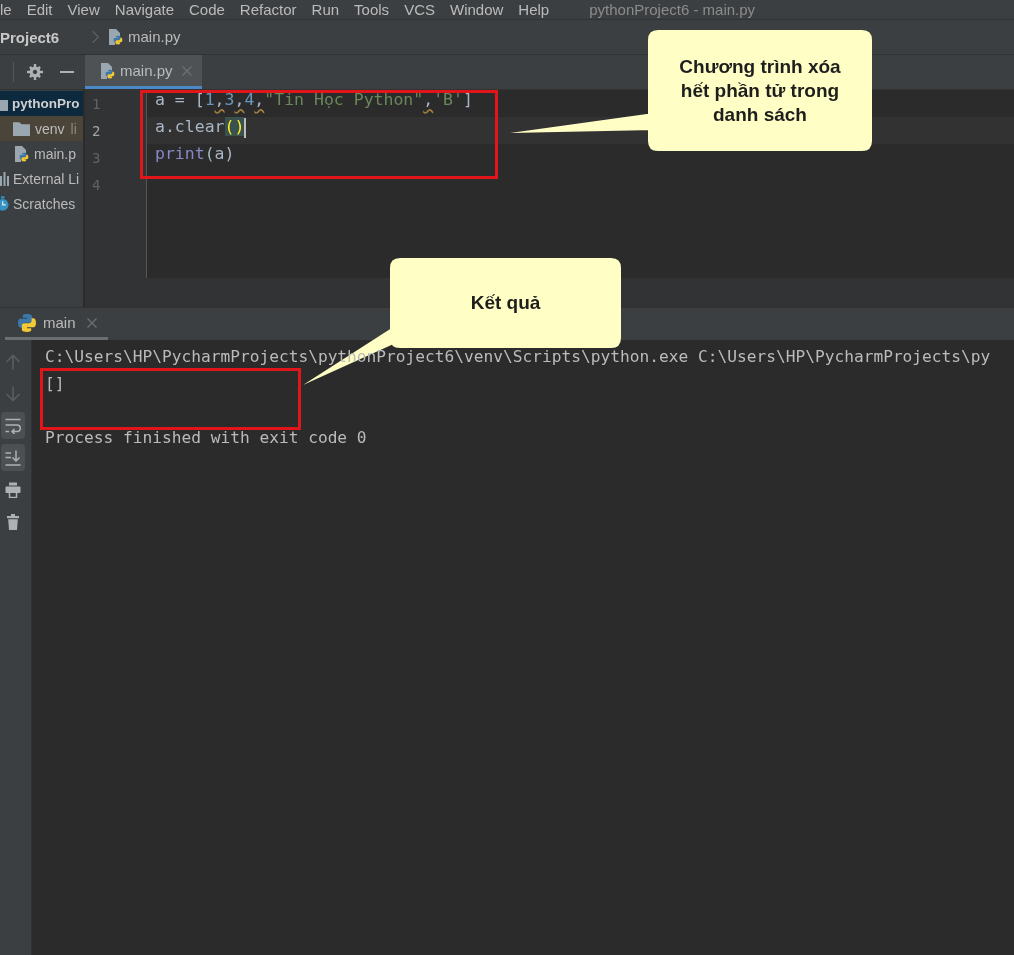 This screenshot has height=955, width=1014. What do you see at coordinates (505, 303) in the screenshot?
I see `callout-text: Kết quả` at bounding box center [505, 303].